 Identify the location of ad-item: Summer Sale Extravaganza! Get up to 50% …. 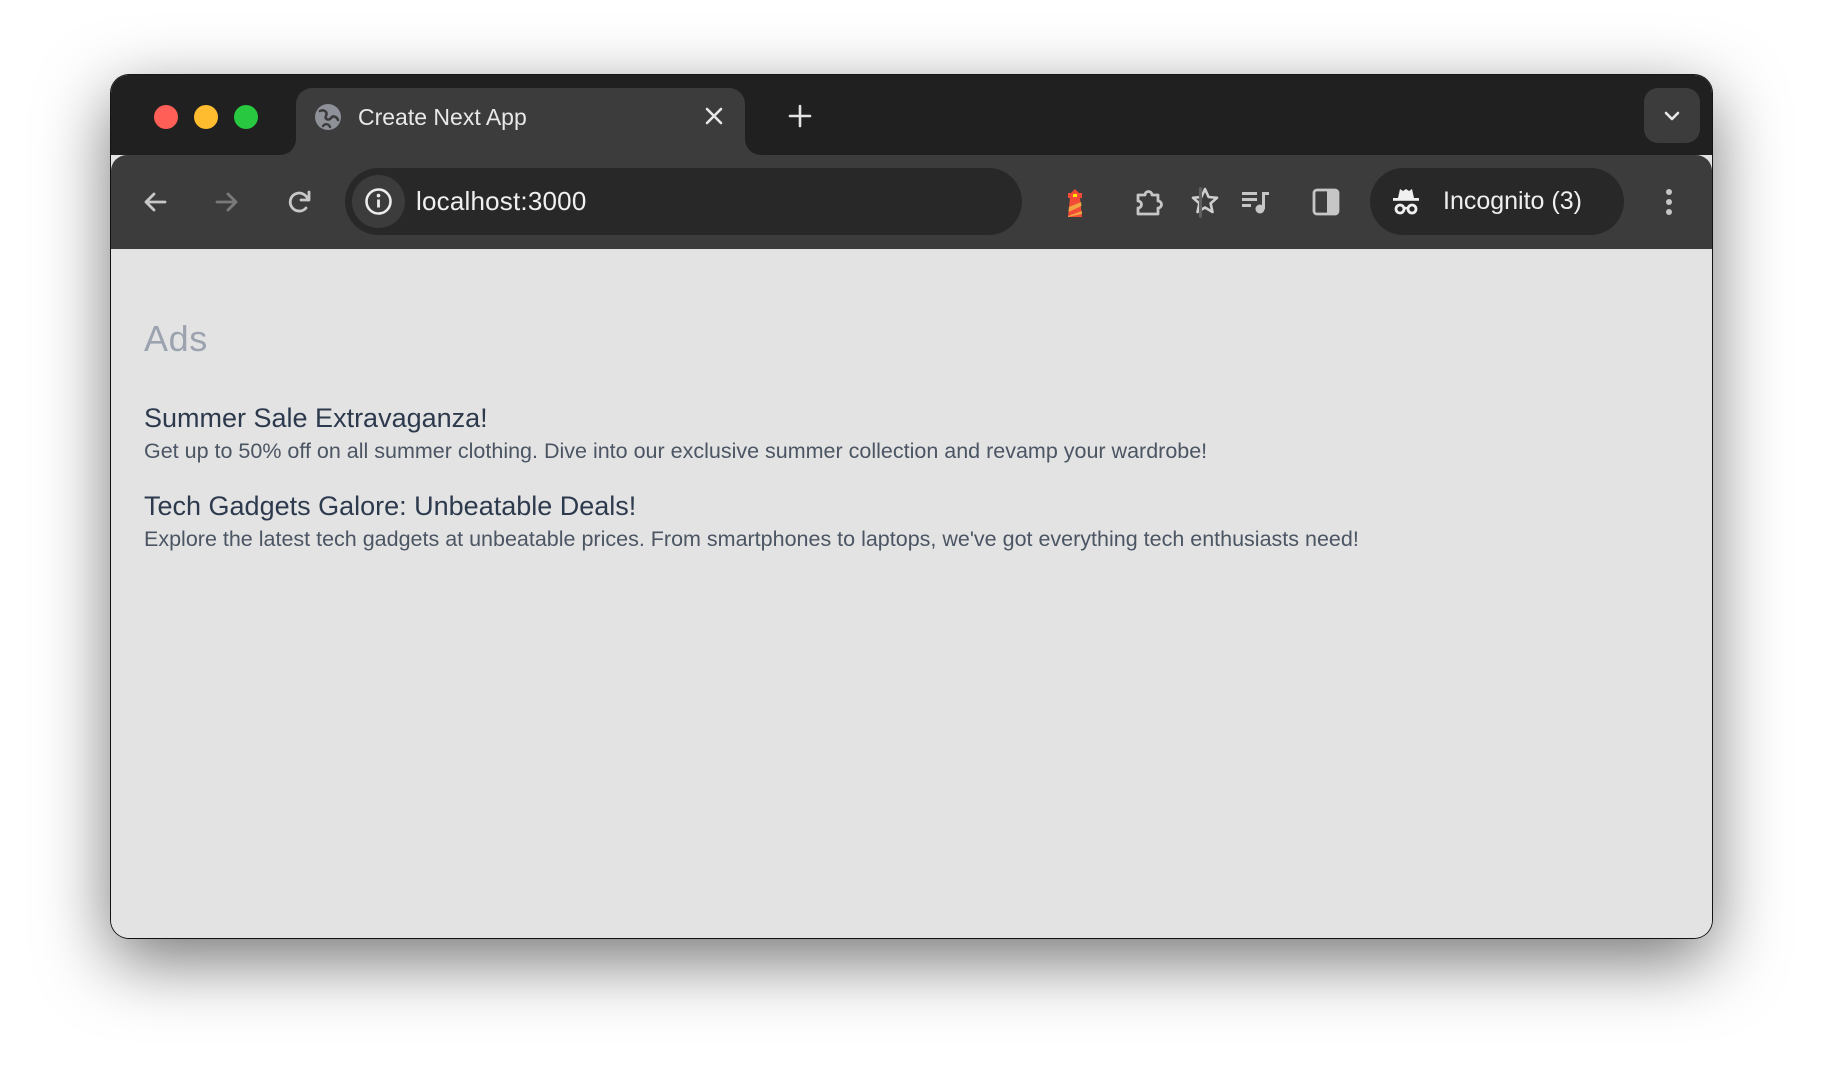
(675, 434).